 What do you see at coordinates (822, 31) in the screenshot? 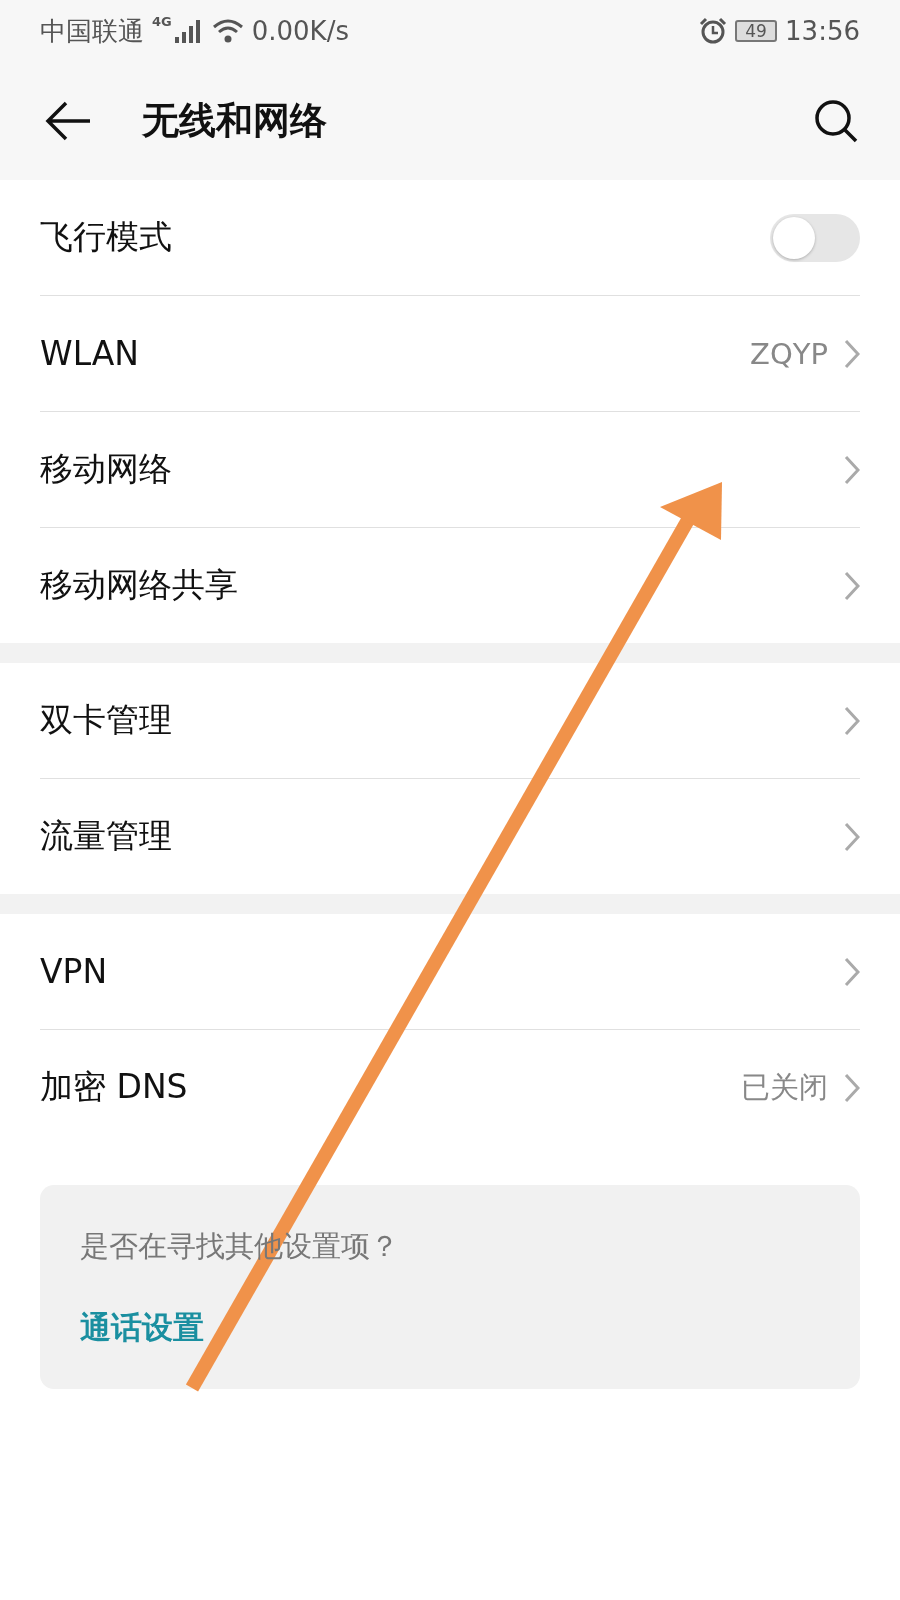
I see `clock-time: 13:56` at bounding box center [822, 31].